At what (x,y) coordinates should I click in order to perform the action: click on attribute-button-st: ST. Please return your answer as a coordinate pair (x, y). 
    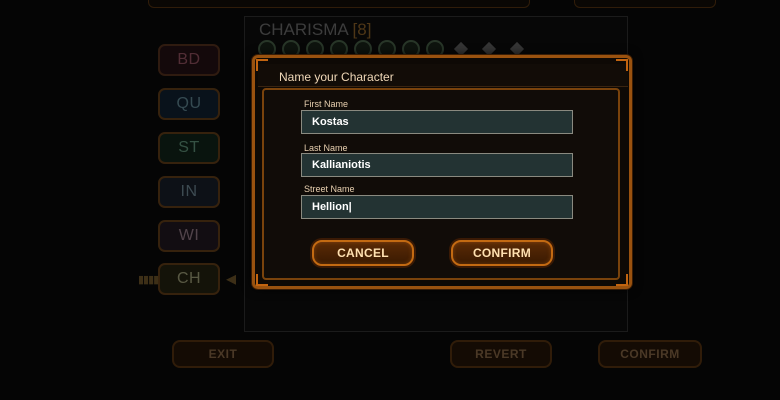
    Looking at the image, I should click on (189, 148).